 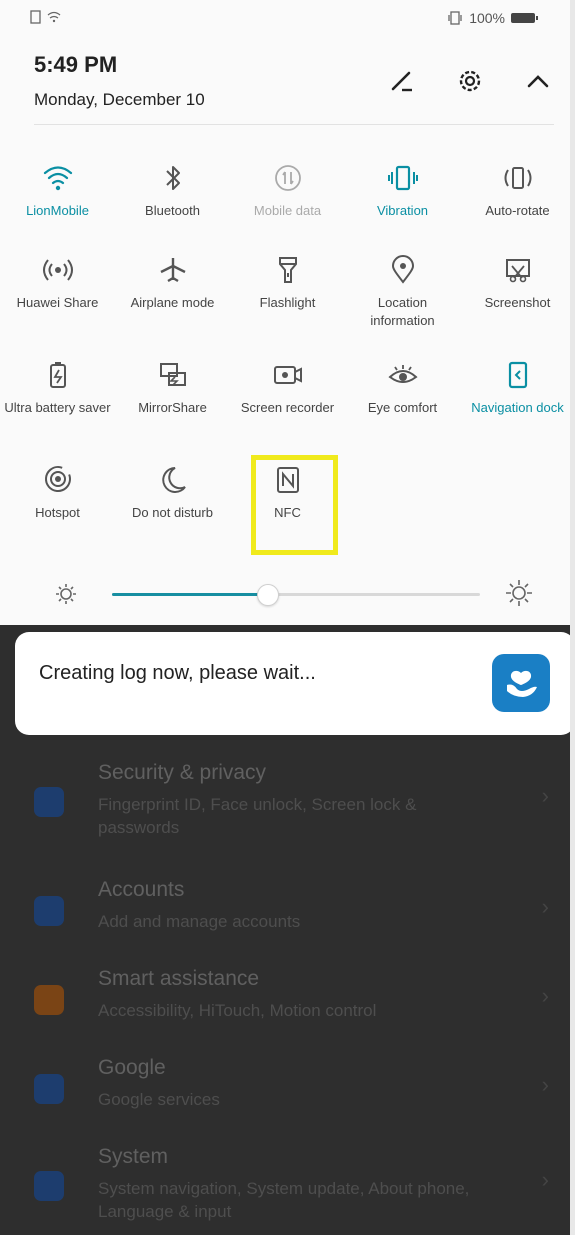 What do you see at coordinates (66, 596) in the screenshot?
I see `brightness-low-icon` at bounding box center [66, 596].